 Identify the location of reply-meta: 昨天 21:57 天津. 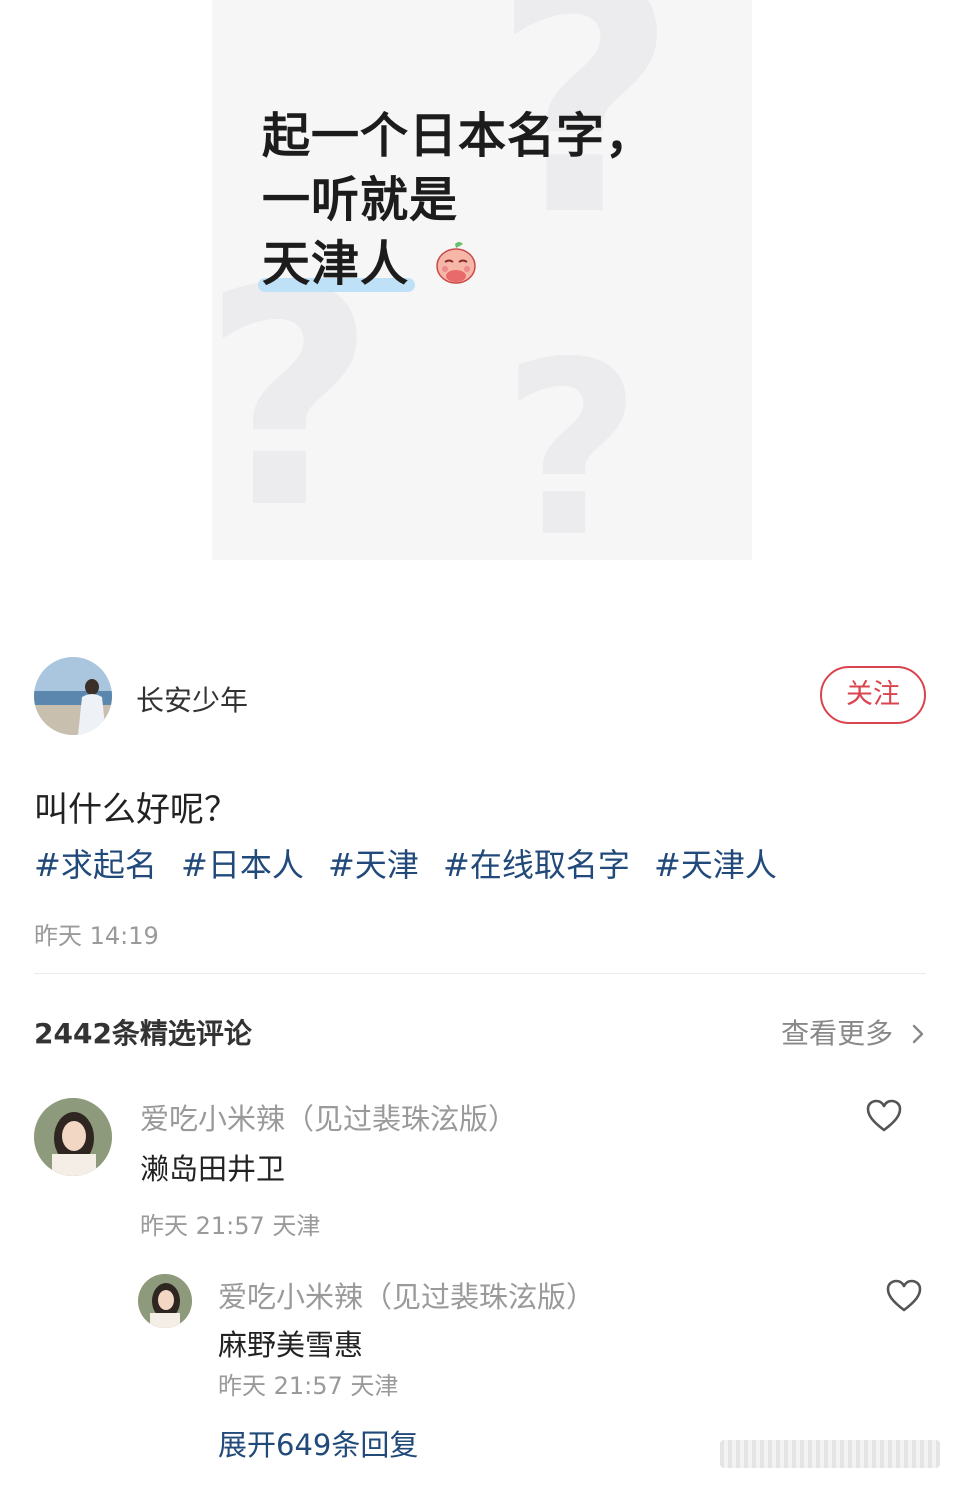
(308, 1386).